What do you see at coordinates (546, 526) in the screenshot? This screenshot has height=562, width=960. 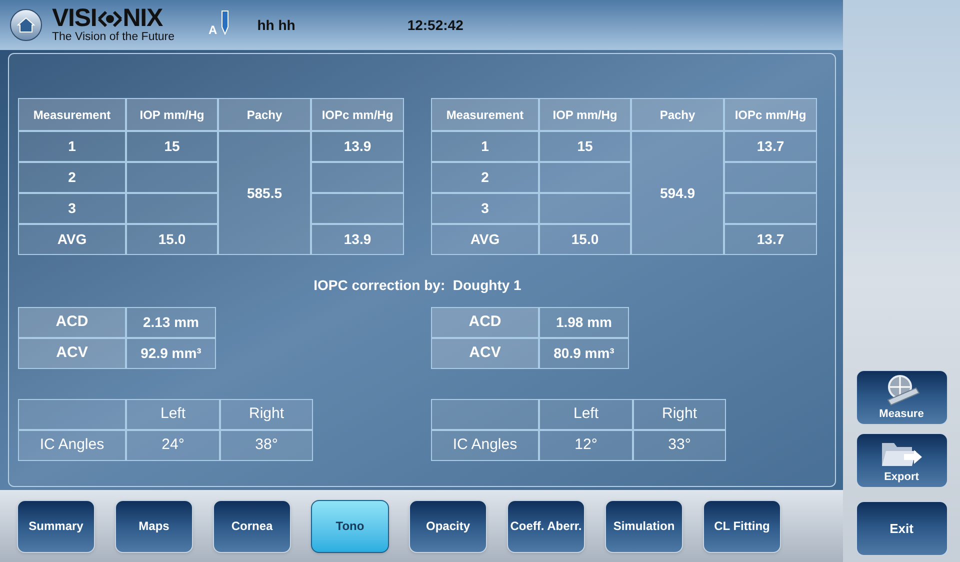 I see `tab: Coeff. Aberr.` at bounding box center [546, 526].